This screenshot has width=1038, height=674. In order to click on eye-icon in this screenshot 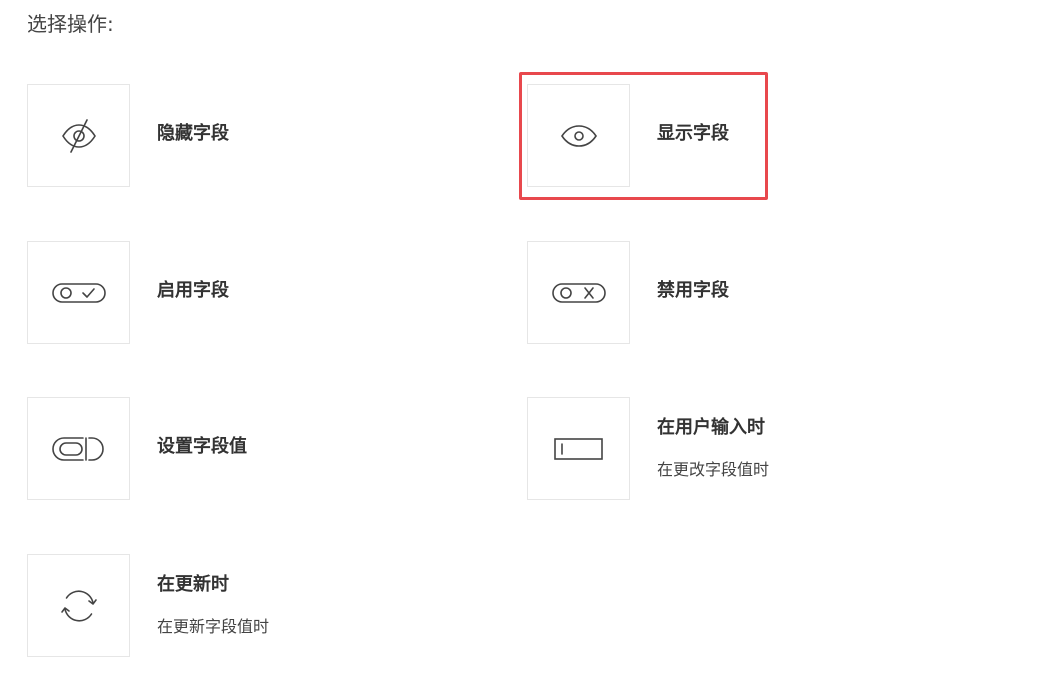, I will do `click(578, 135)`.